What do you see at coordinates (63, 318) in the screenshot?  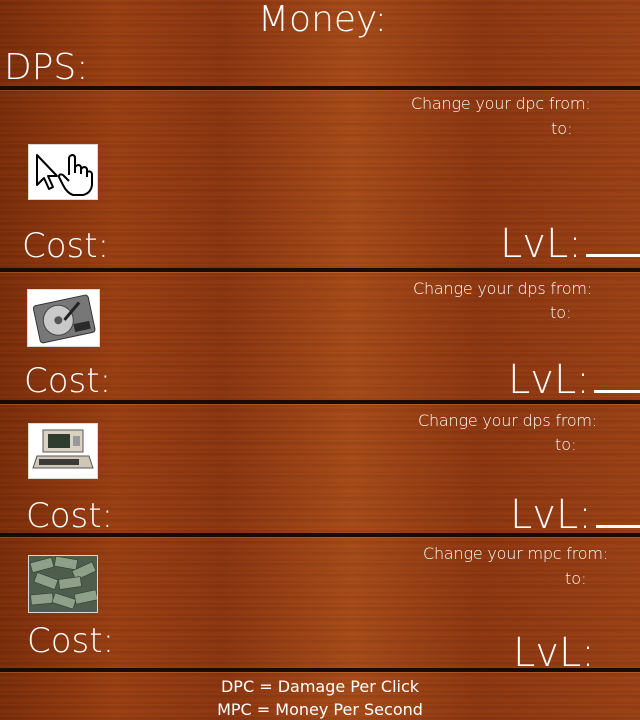 I see `hard-drive-icon` at bounding box center [63, 318].